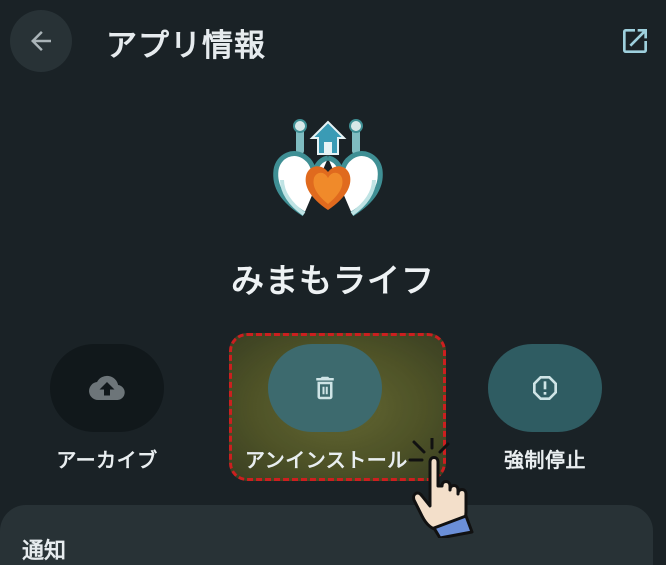 The width and height of the screenshot is (666, 565). I want to click on force-stop-button, so click(545, 388).